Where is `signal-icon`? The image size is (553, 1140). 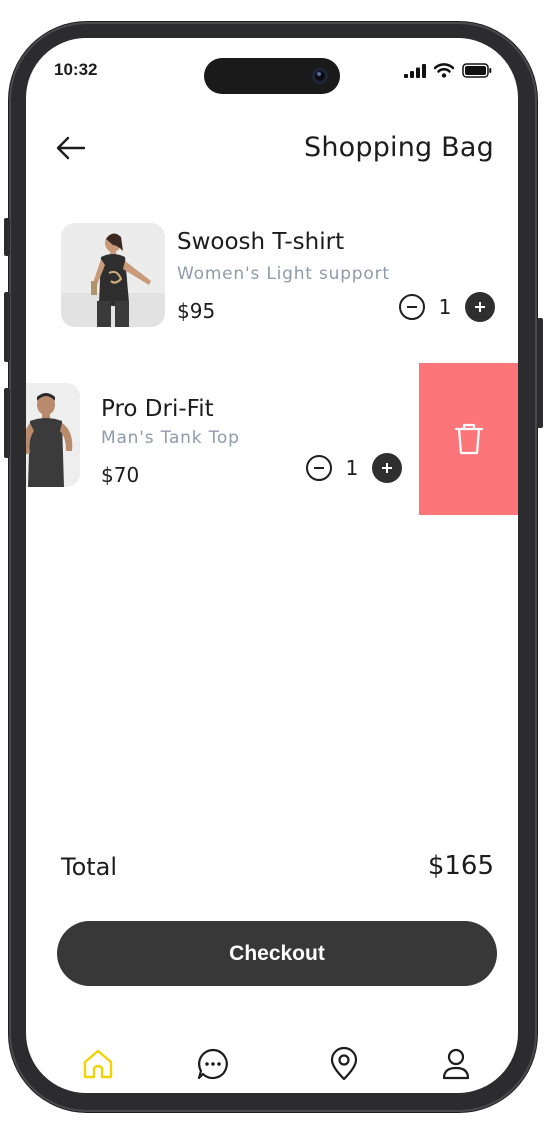 signal-icon is located at coordinates (415, 71).